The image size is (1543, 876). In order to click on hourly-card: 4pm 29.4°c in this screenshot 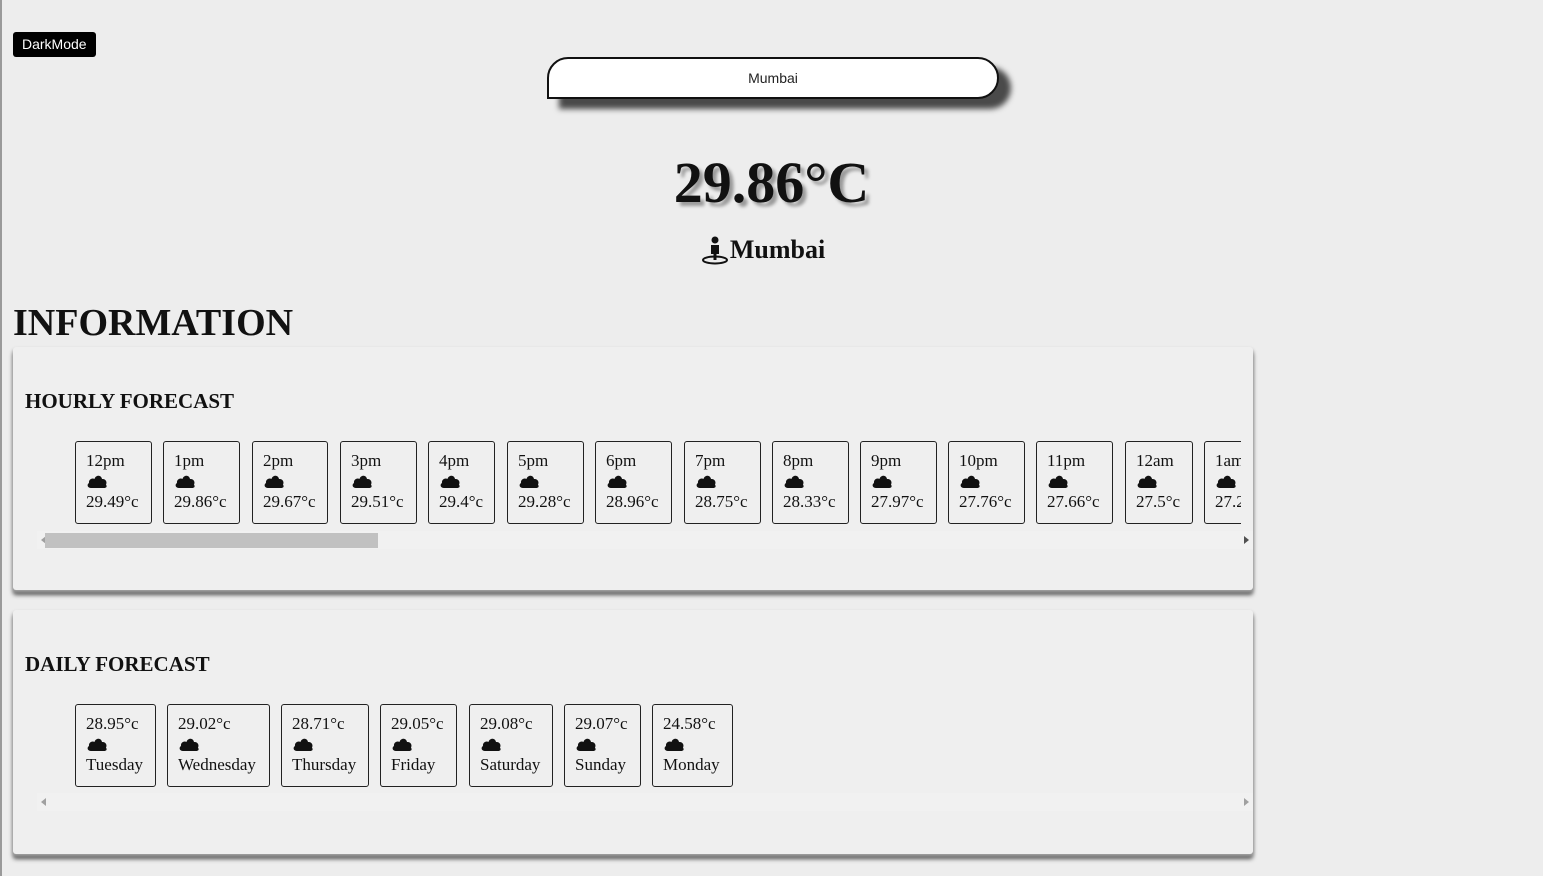, I will do `click(461, 482)`.